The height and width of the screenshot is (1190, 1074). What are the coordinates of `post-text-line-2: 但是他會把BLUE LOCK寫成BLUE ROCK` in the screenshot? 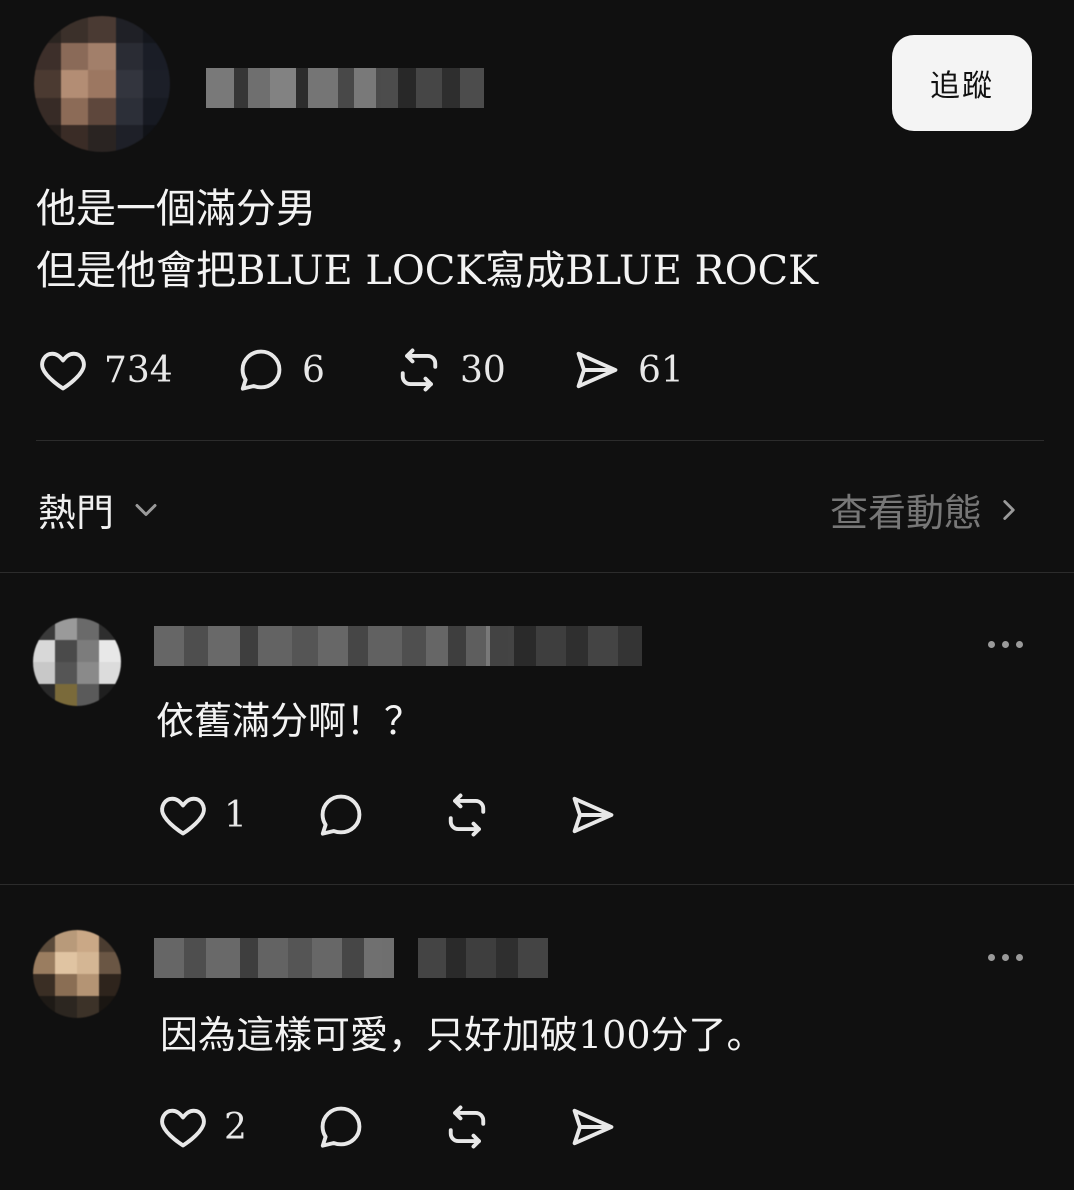 It's located at (427, 271).